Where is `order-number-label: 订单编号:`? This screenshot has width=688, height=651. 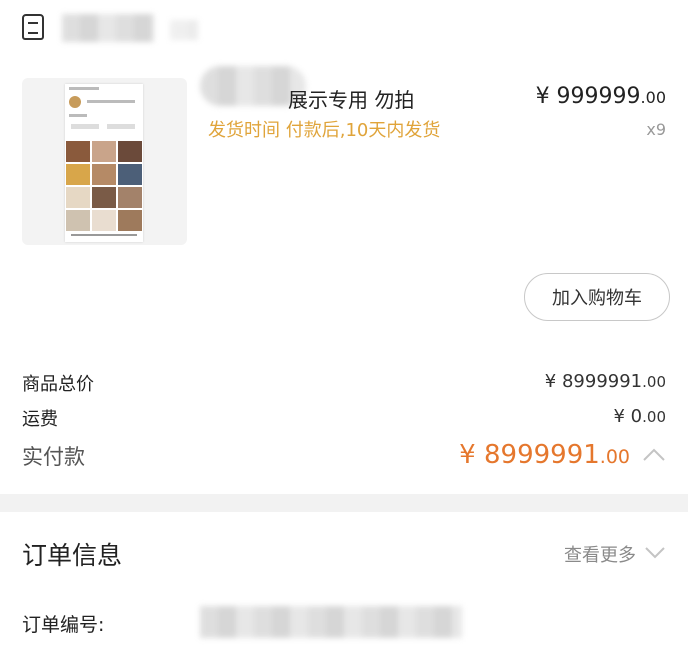
order-number-label: 订单编号: is located at coordinates (63, 625).